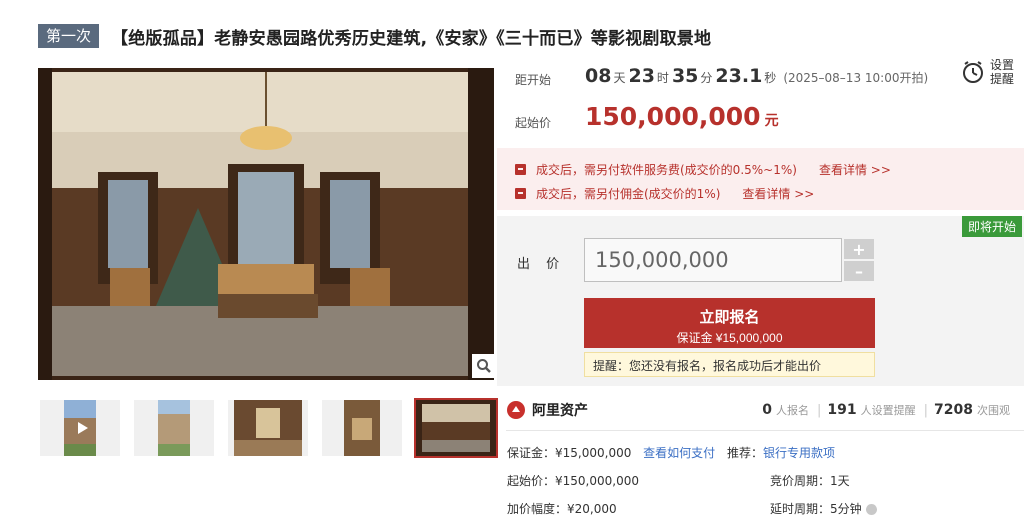 This screenshot has width=1024, height=517. I want to click on view-count: 7208, so click(953, 410).